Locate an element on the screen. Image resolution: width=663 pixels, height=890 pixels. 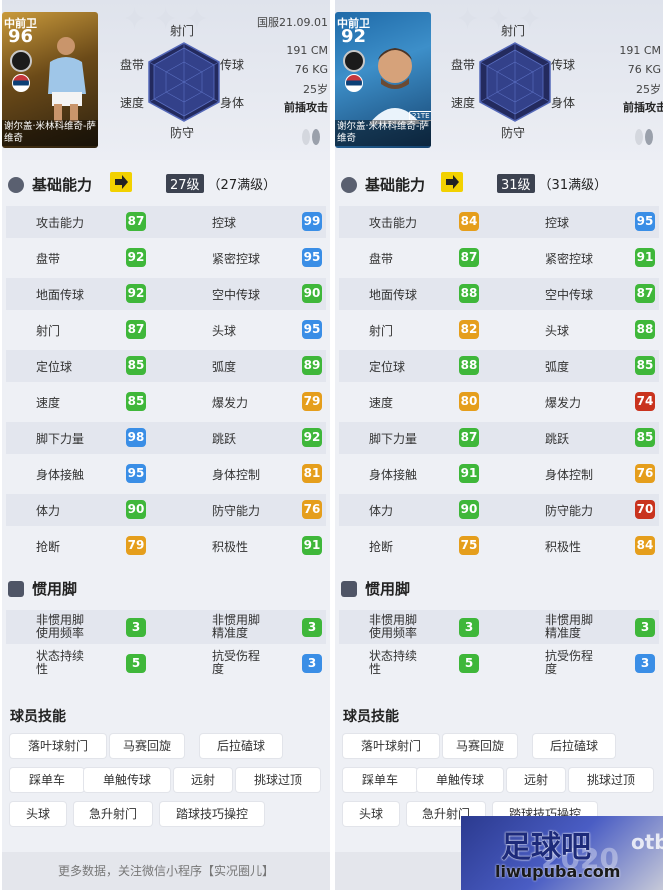
stat-label: 爆发力 is located at coordinates (230, 403).